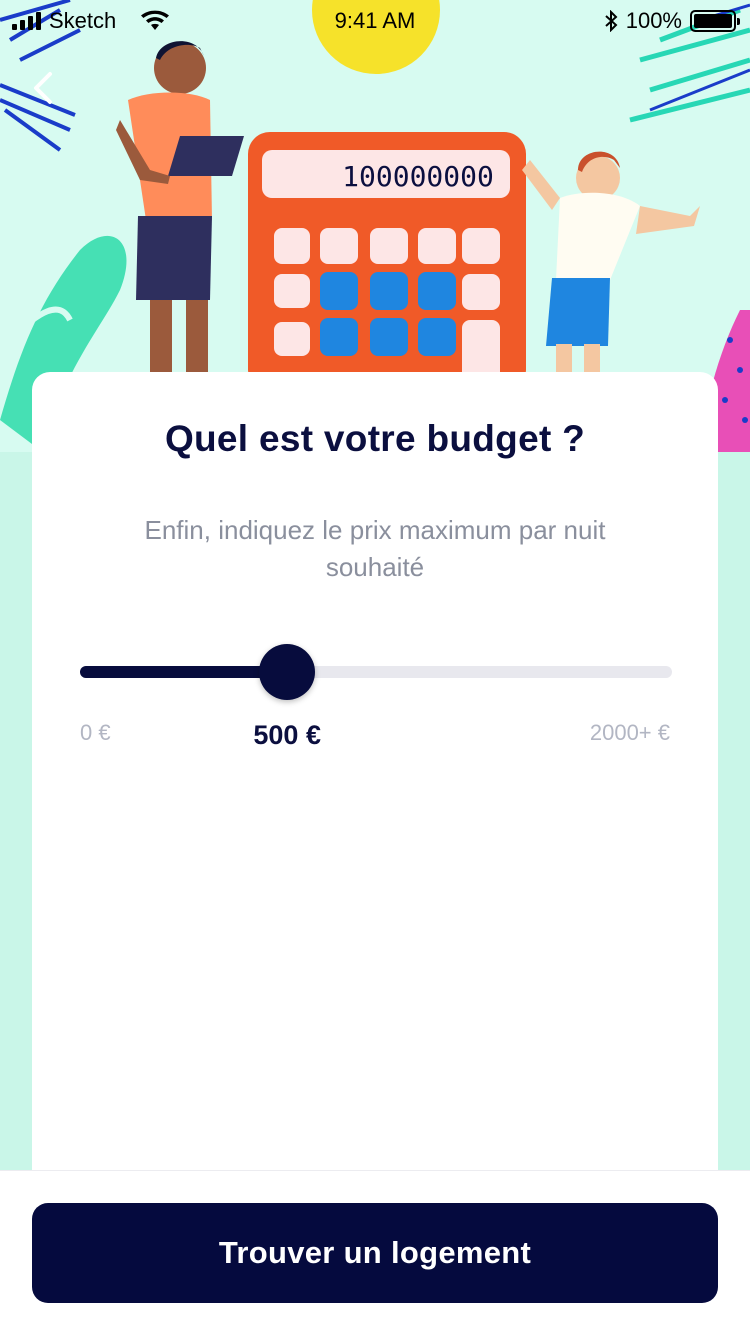 The image size is (750, 1334). What do you see at coordinates (95, 732) in the screenshot?
I see `slider-min-label: 0 €` at bounding box center [95, 732].